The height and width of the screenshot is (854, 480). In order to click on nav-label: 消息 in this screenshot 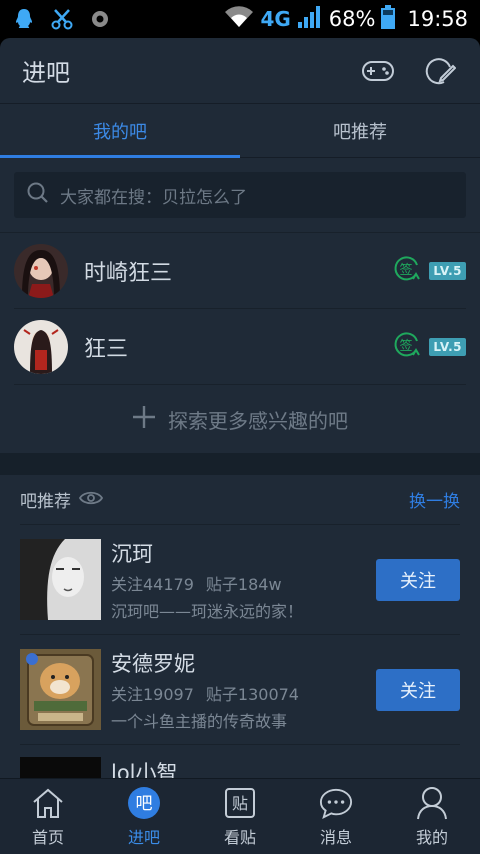, I will do `click(335, 837)`.